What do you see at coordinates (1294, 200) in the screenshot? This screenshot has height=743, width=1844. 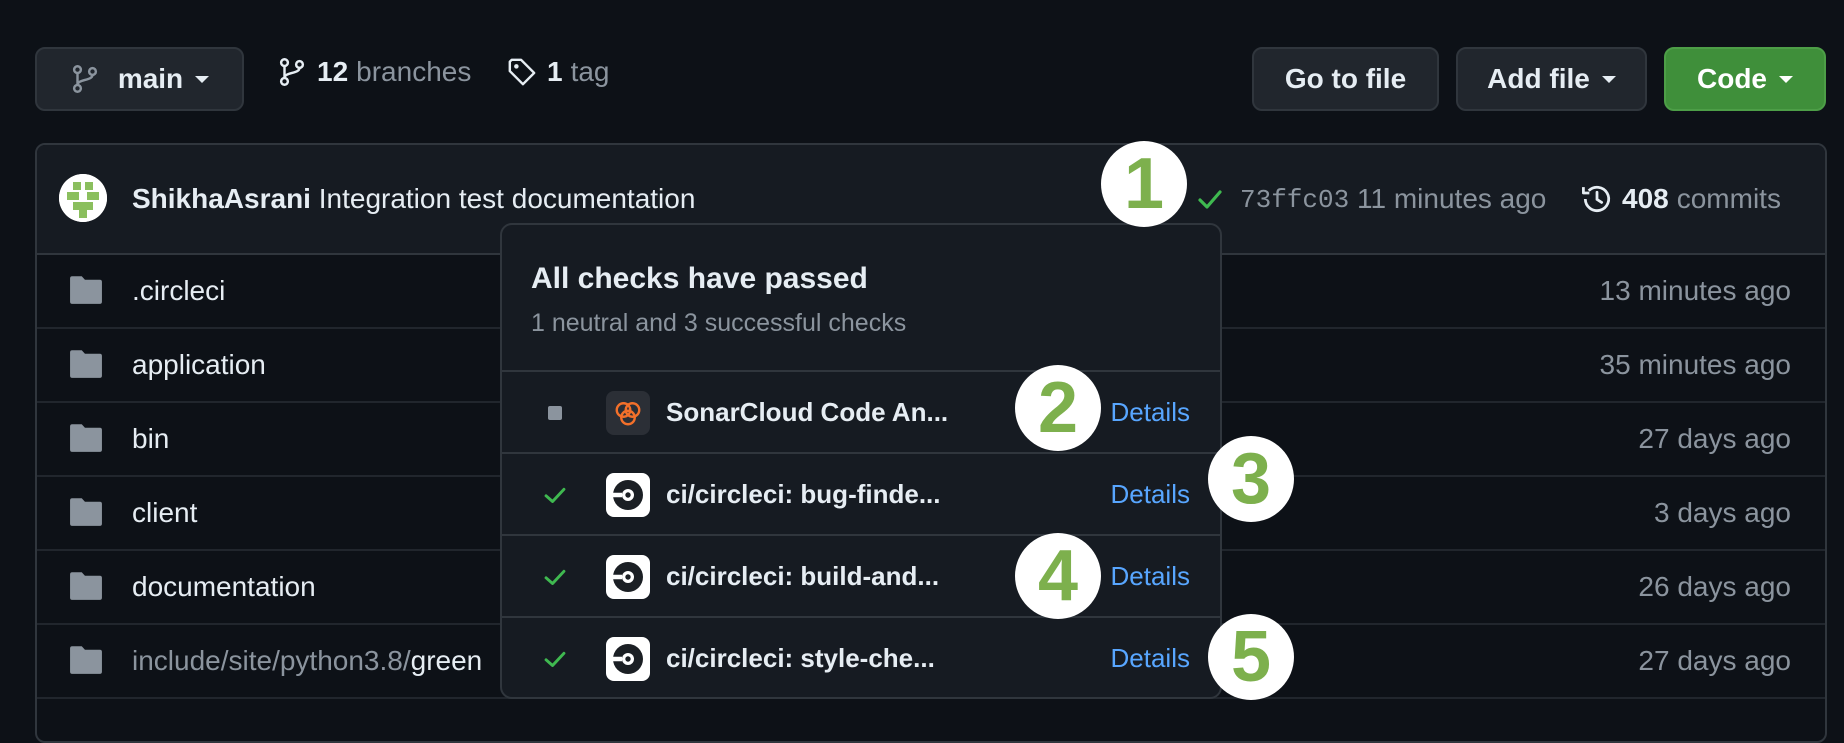 I see `commit-hash: 73ffc03` at bounding box center [1294, 200].